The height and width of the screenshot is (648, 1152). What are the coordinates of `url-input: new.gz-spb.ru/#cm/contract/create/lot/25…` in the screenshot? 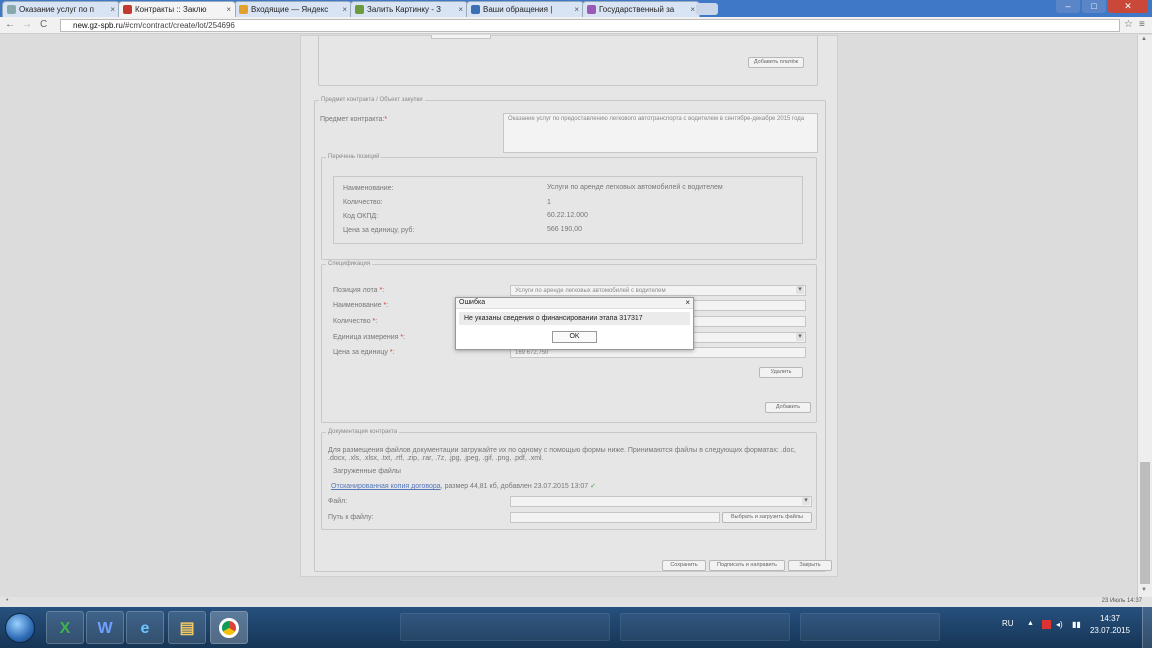 It's located at (590, 25).